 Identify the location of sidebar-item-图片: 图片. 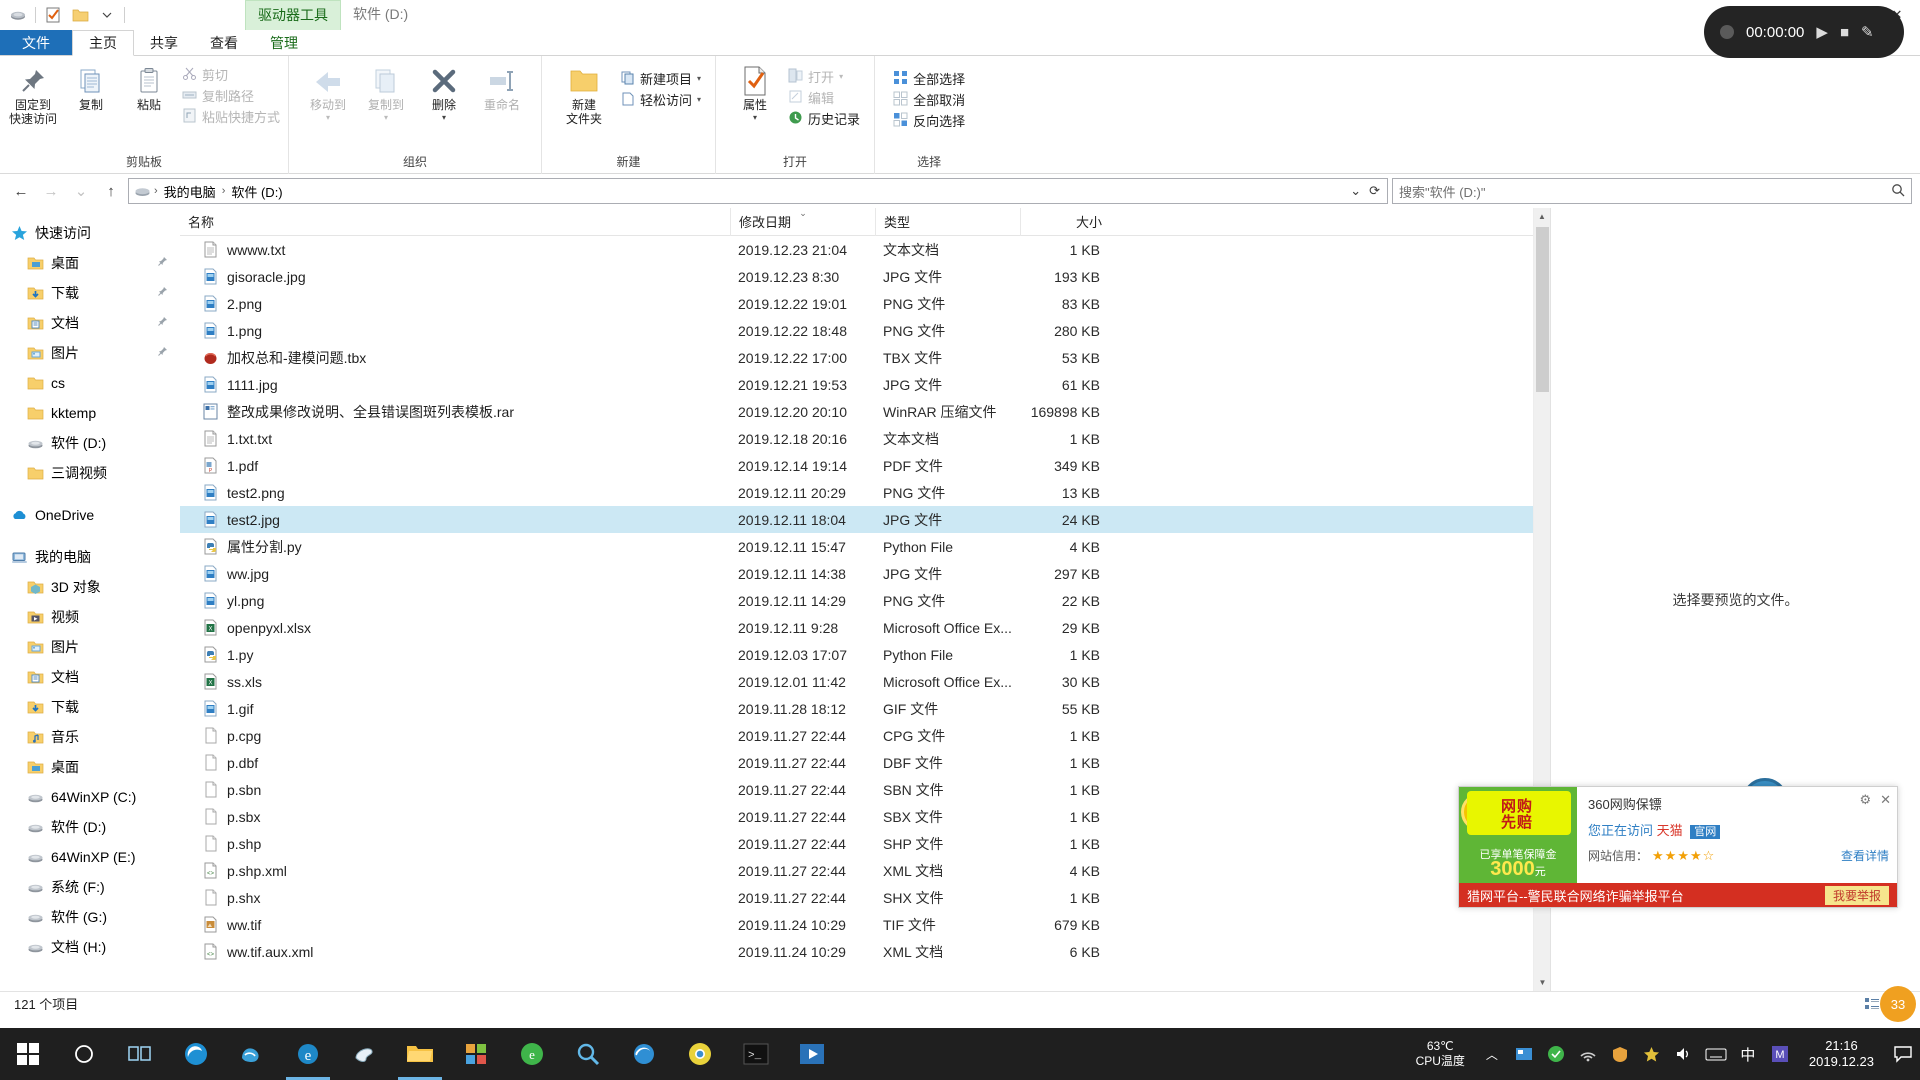
(90, 647).